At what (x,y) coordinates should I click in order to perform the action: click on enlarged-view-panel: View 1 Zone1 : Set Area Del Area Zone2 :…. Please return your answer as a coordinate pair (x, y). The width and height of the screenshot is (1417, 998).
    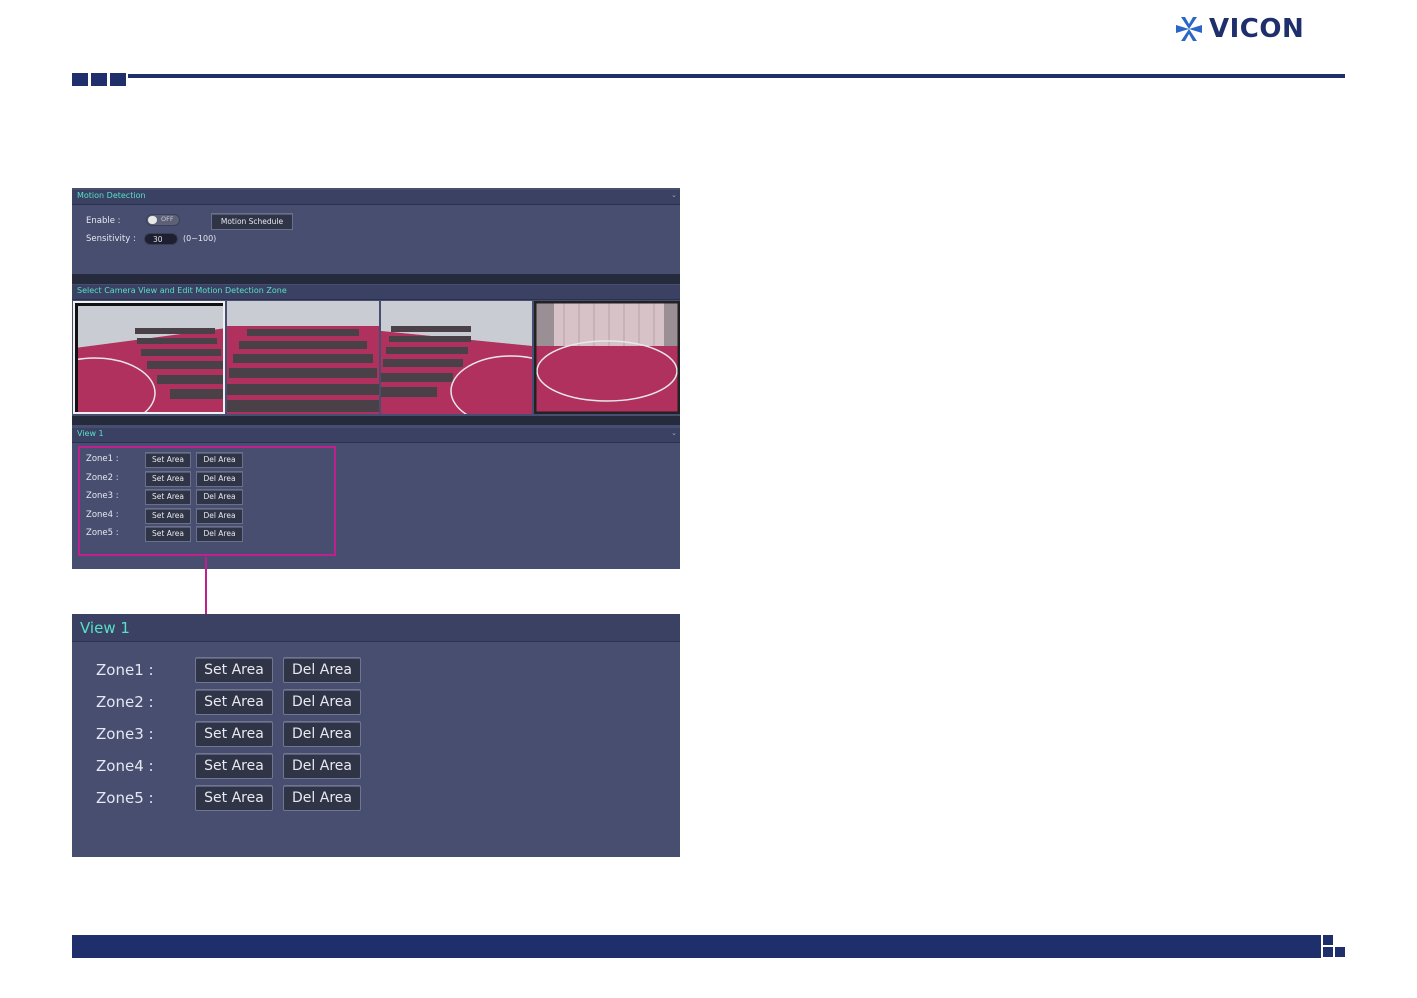
    Looking at the image, I should click on (376, 735).